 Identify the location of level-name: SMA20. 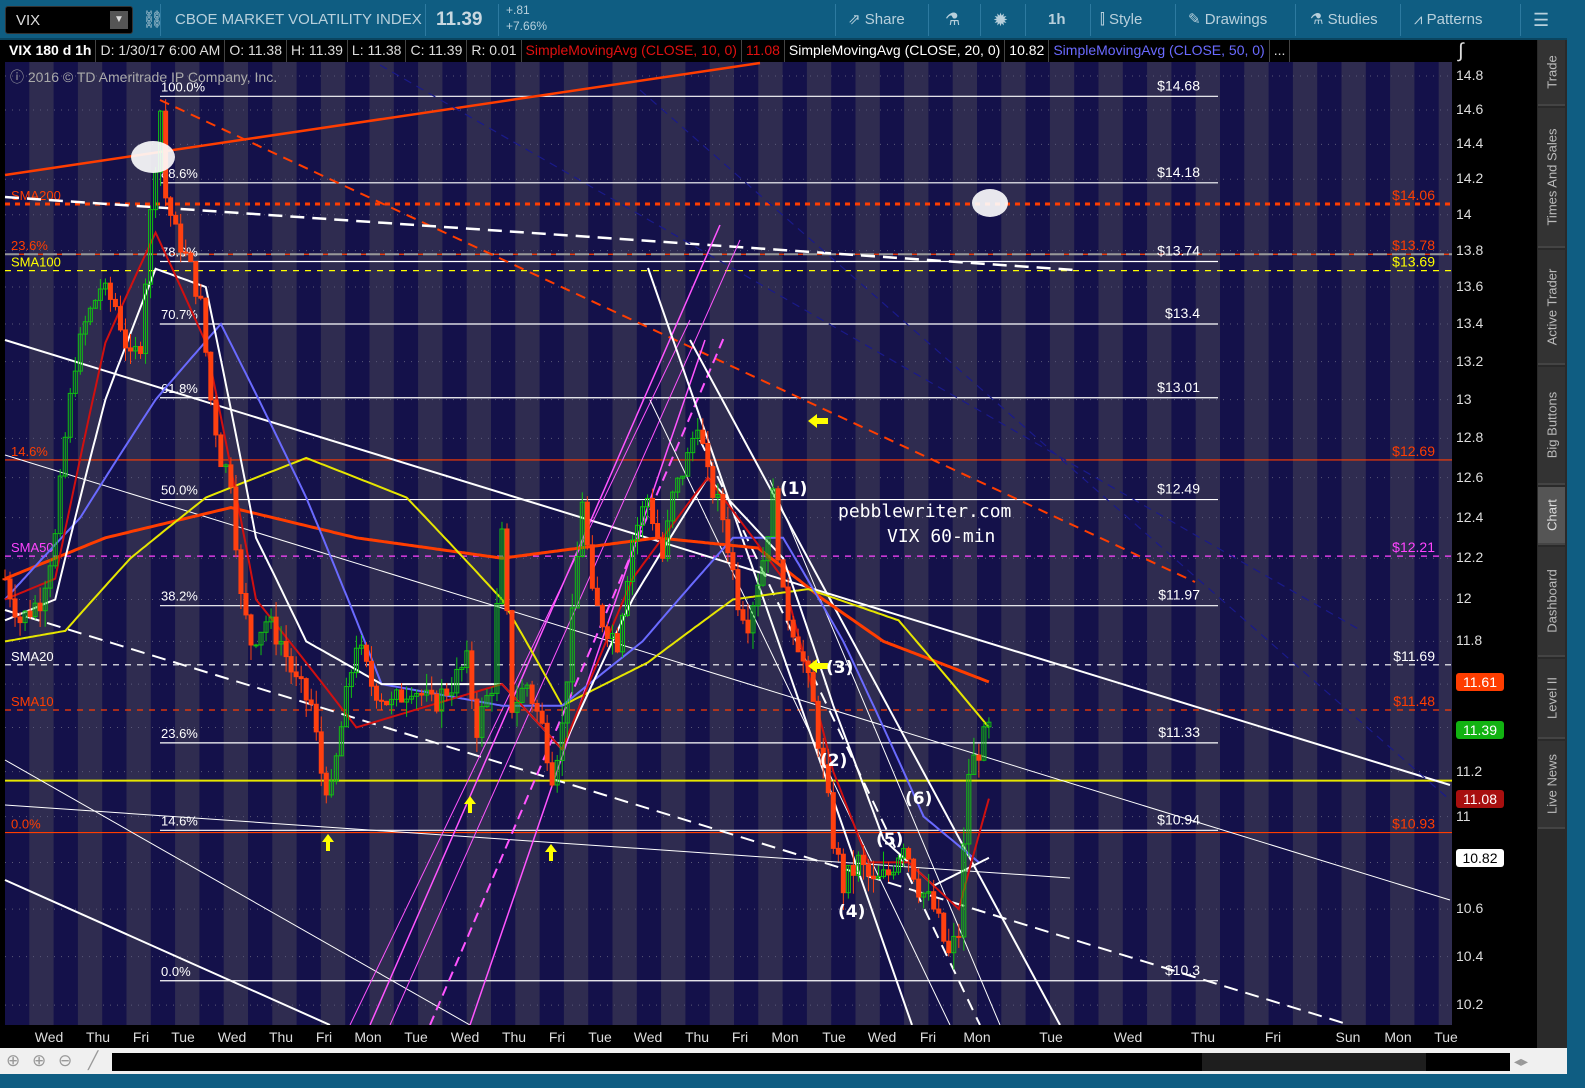
(32, 656).